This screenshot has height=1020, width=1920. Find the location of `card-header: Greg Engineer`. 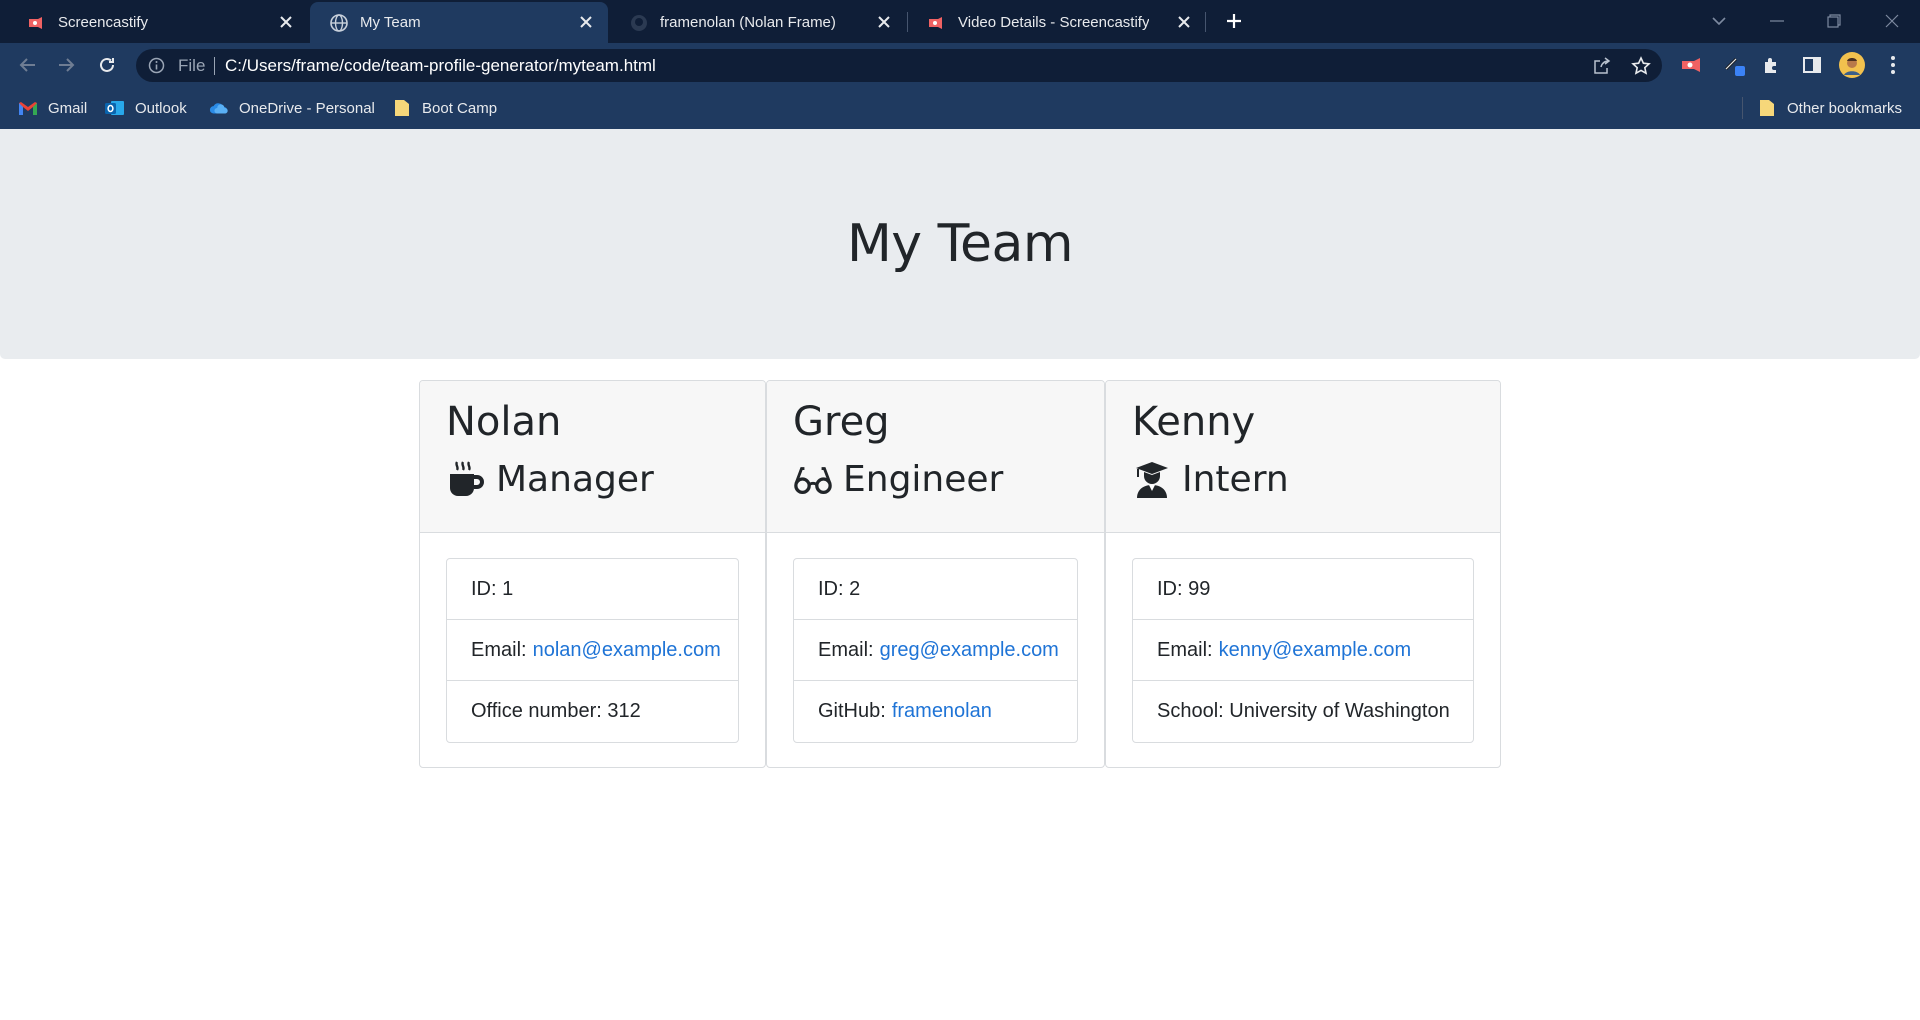

card-header: Greg Engineer is located at coordinates (935, 457).